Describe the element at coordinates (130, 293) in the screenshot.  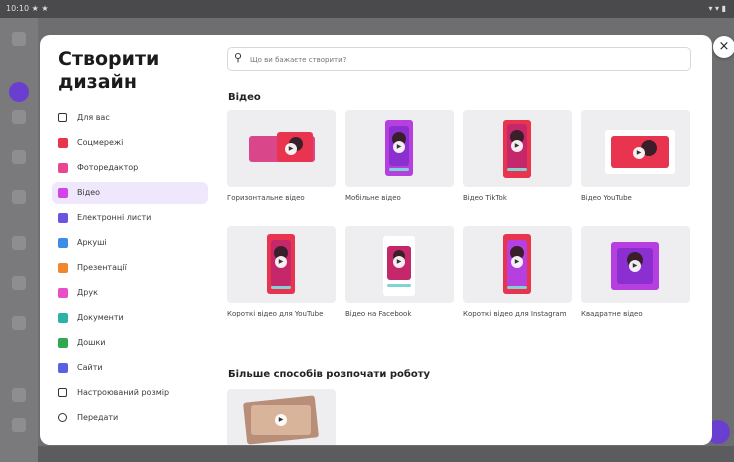
I see `sidebar-item-print: Друк` at that location.